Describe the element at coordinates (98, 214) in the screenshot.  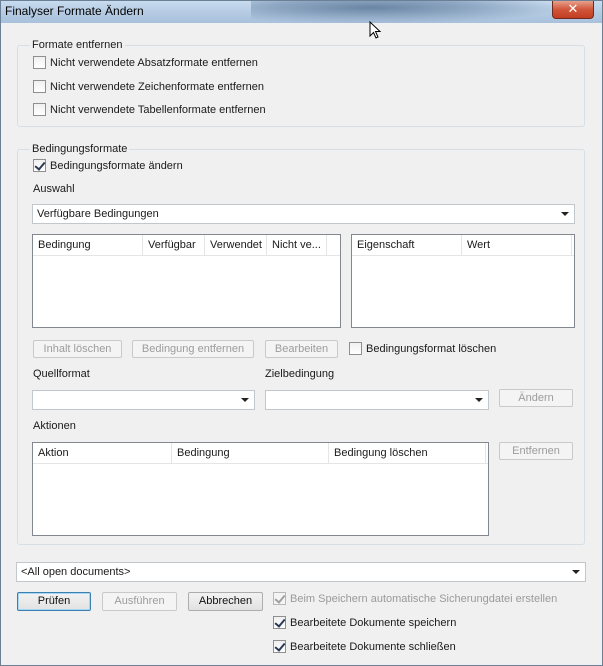
I see `auswahl-value: Verfügbare Bedingungen` at that location.